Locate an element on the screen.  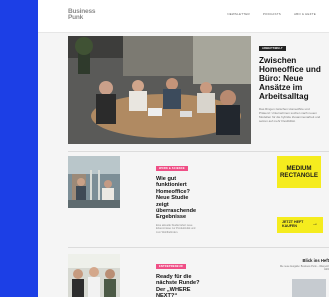
medium-rectangle-ad: MEDIUM RECTANGLE is located at coordinates (299, 172).